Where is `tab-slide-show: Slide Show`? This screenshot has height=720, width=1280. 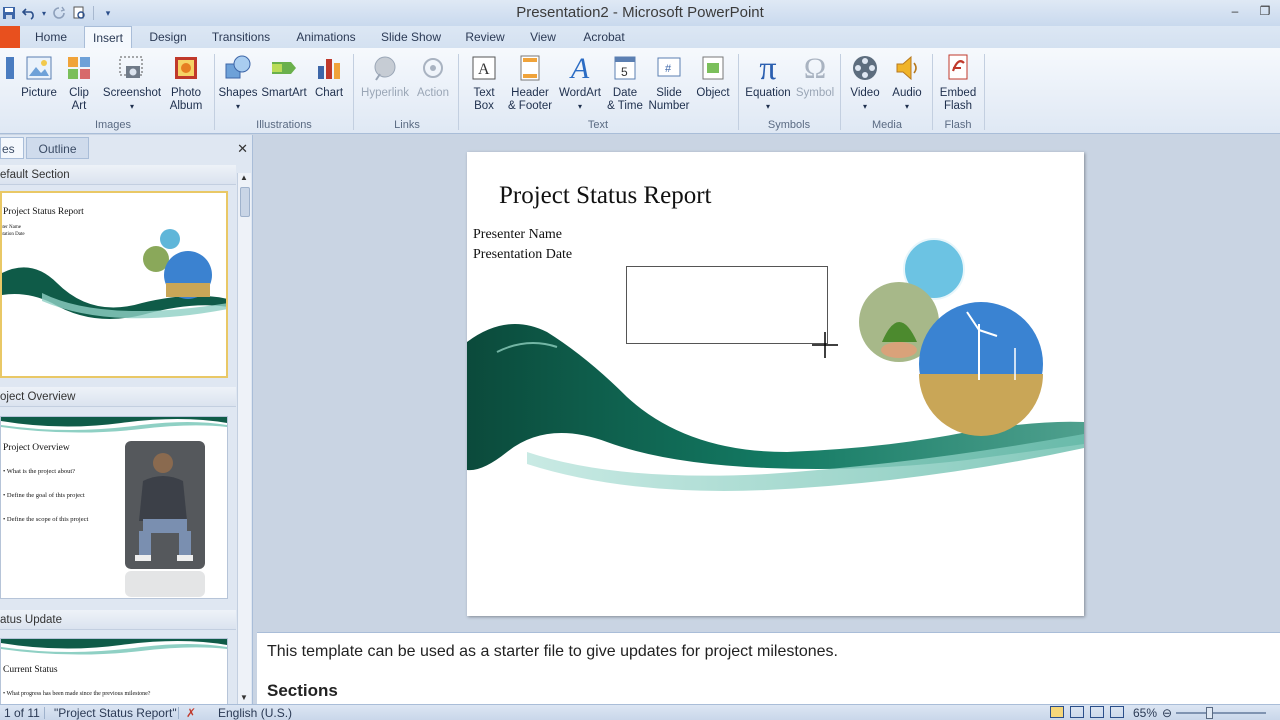 tab-slide-show: Slide Show is located at coordinates (411, 37).